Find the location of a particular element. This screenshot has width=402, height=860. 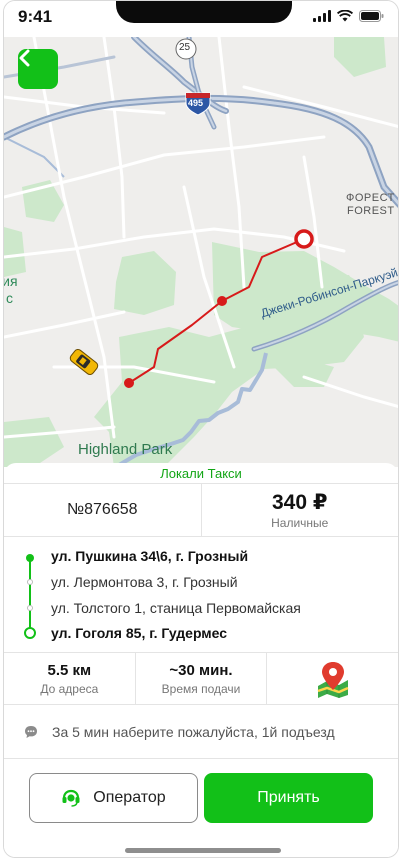

comment-text: За 5 мин наберите пожалуйста, 1й подъезд is located at coordinates (193, 731).